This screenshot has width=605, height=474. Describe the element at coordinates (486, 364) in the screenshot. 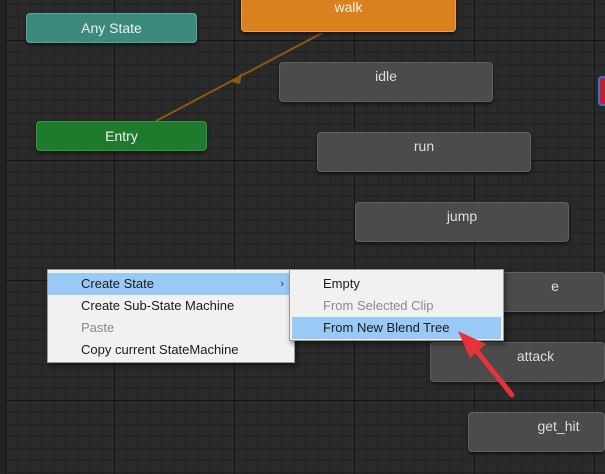

I see `red-pointer-arrow-icon` at that location.